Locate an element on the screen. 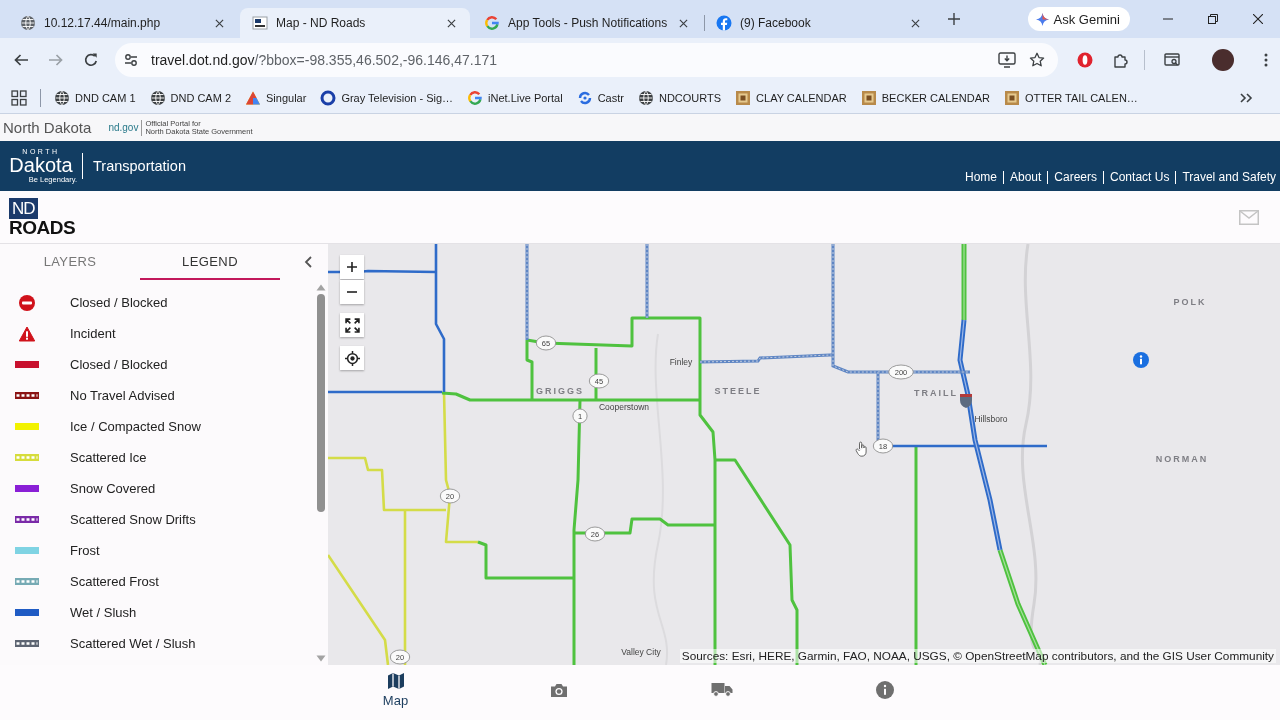  bookmark: Singular is located at coordinates (276, 97).